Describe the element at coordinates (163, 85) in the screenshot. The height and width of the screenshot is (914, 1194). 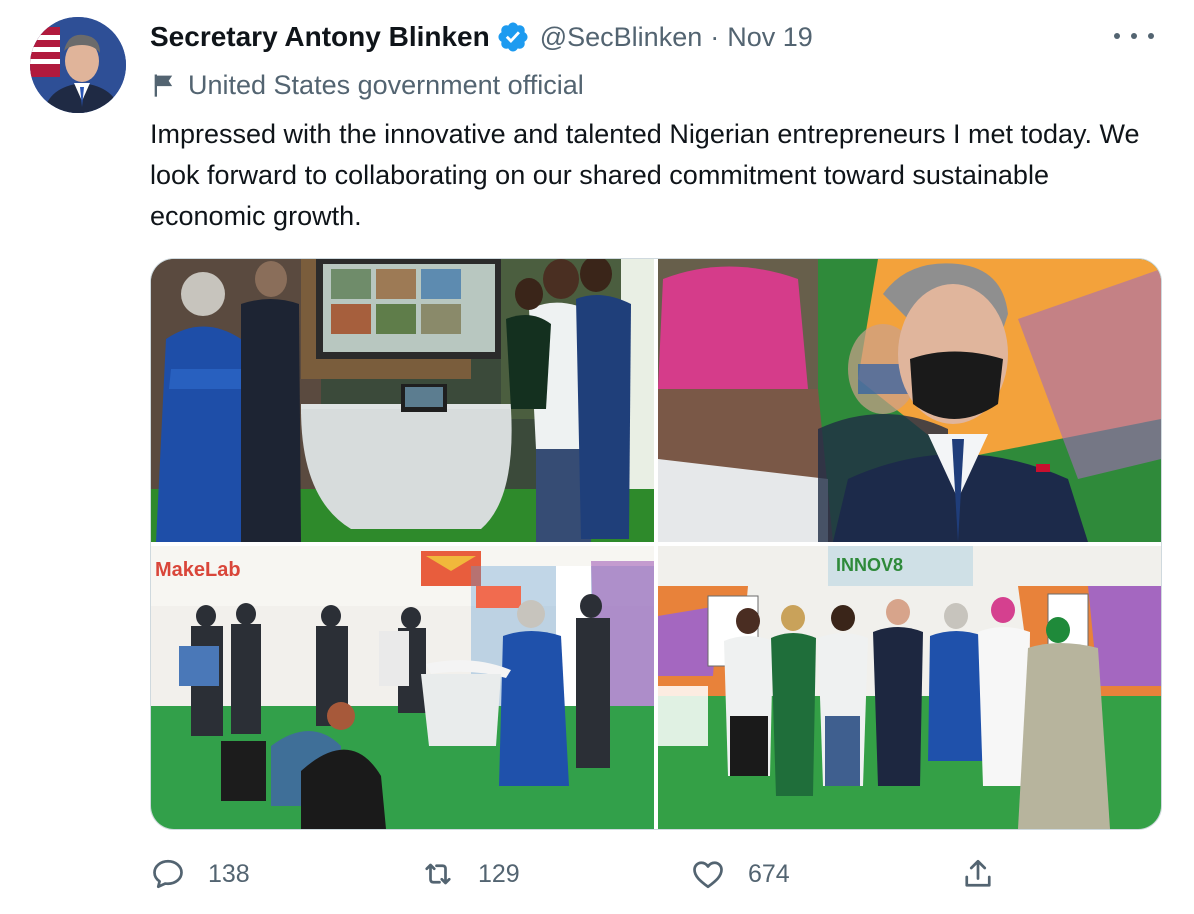
I see `flag-icon` at that location.